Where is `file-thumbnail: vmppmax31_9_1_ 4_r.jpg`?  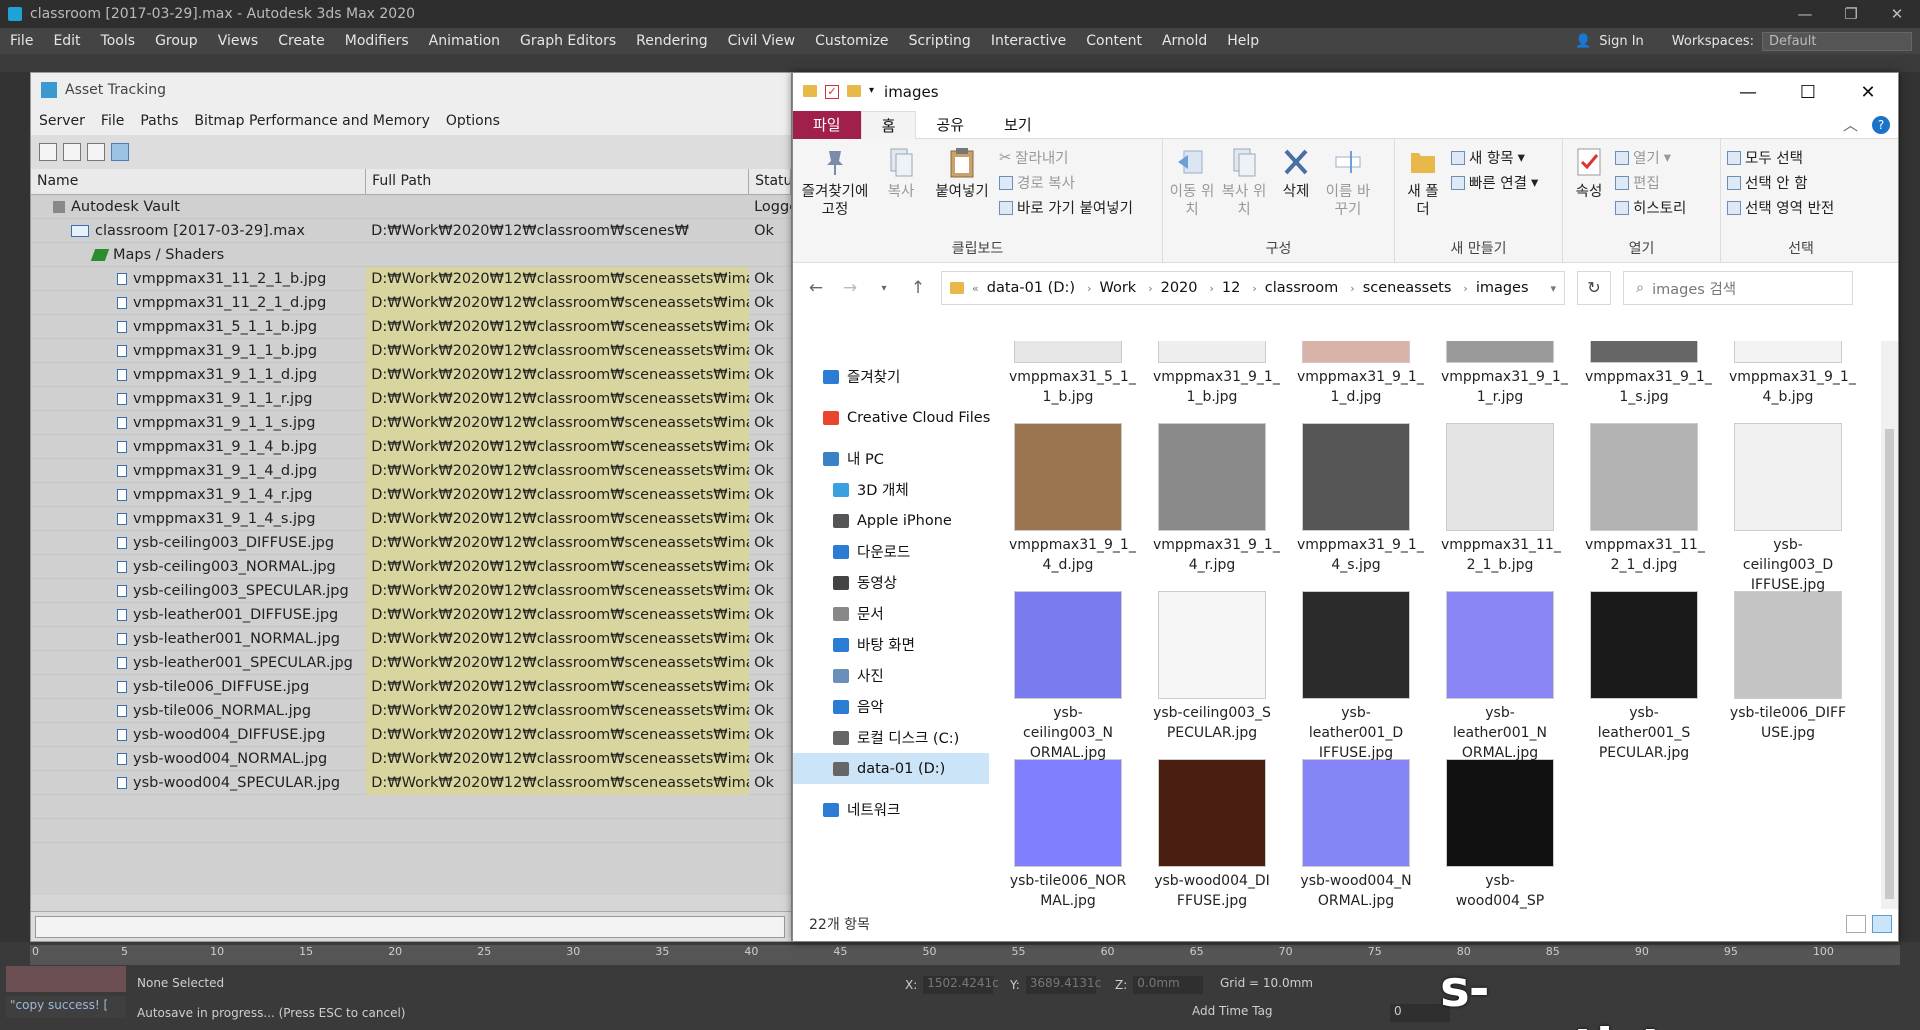
file-thumbnail: vmppmax31_9_1_ 4_r.jpg is located at coordinates (1216, 499).